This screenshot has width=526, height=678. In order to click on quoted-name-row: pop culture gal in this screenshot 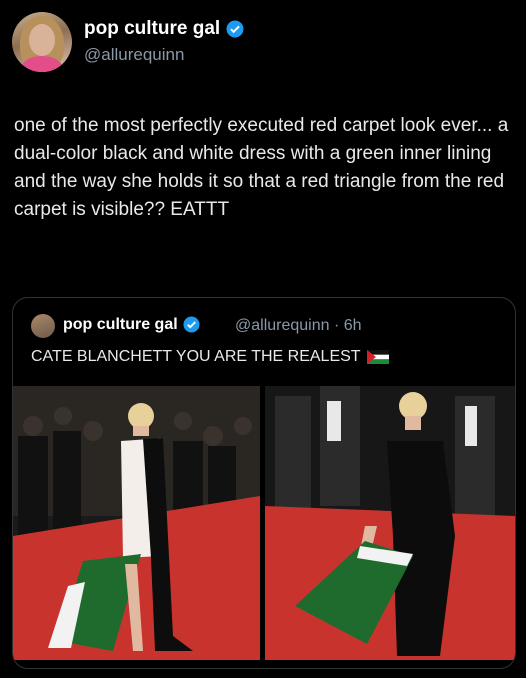, I will do `click(132, 325)`.